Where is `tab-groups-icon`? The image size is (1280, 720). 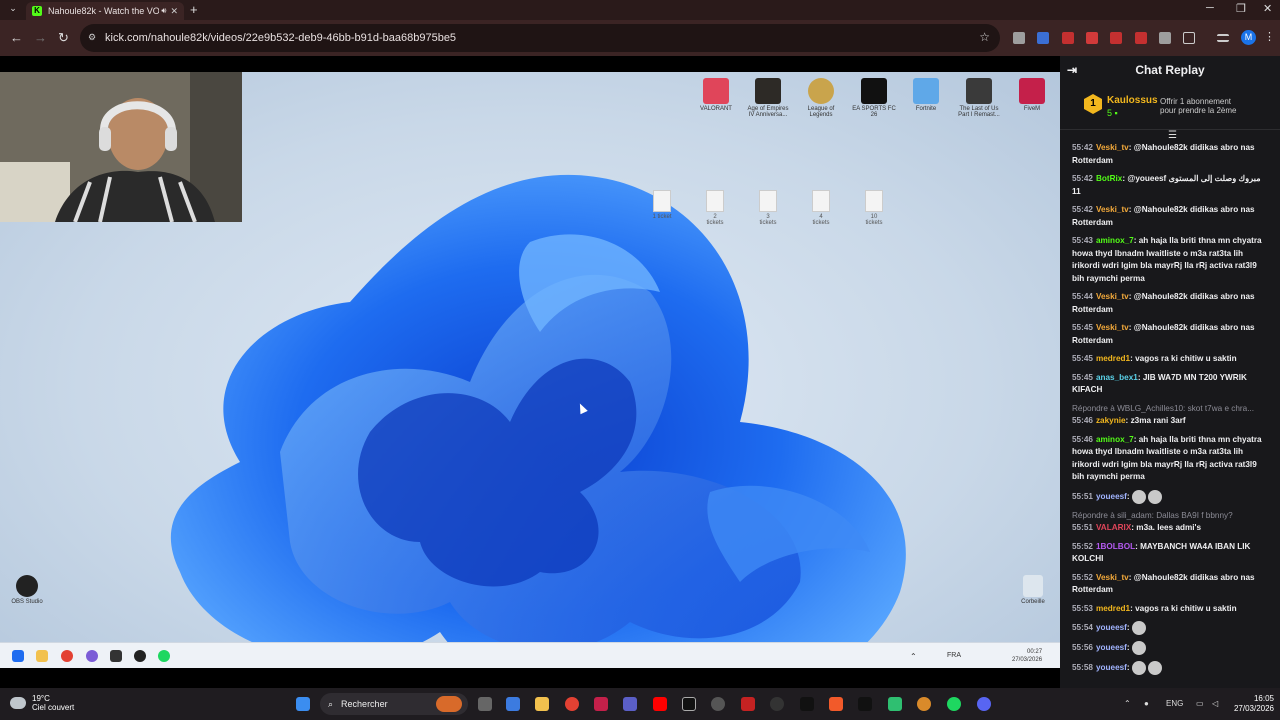
tab-groups-icon is located at coordinates (1223, 38).